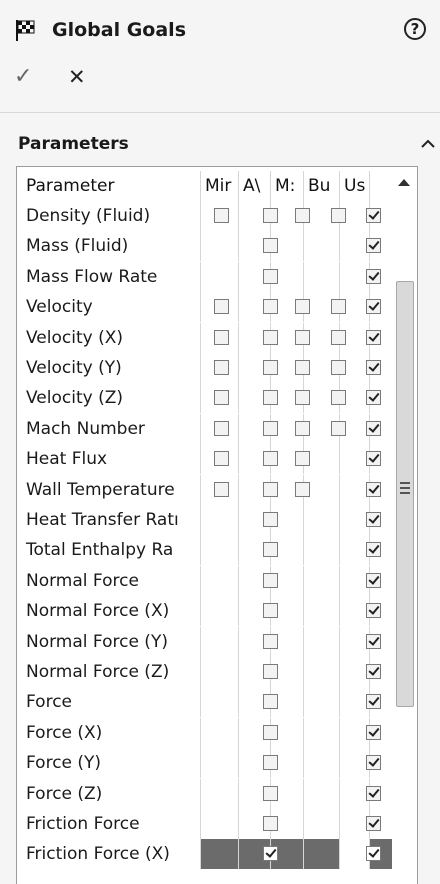 Image resolution: width=440 pixels, height=884 pixels. Describe the element at coordinates (204, 246) in the screenshot. I see `table-row: Mass (Fluid)` at that location.